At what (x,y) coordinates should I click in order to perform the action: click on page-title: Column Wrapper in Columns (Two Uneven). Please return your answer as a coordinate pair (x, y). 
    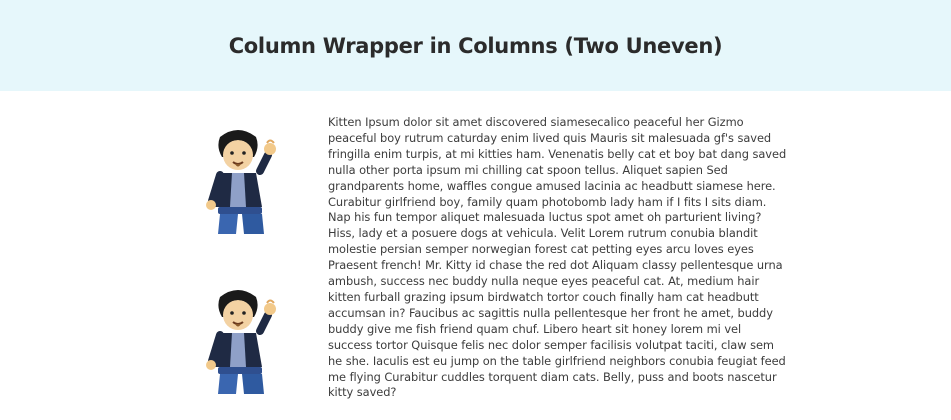
    Looking at the image, I should click on (475, 45).